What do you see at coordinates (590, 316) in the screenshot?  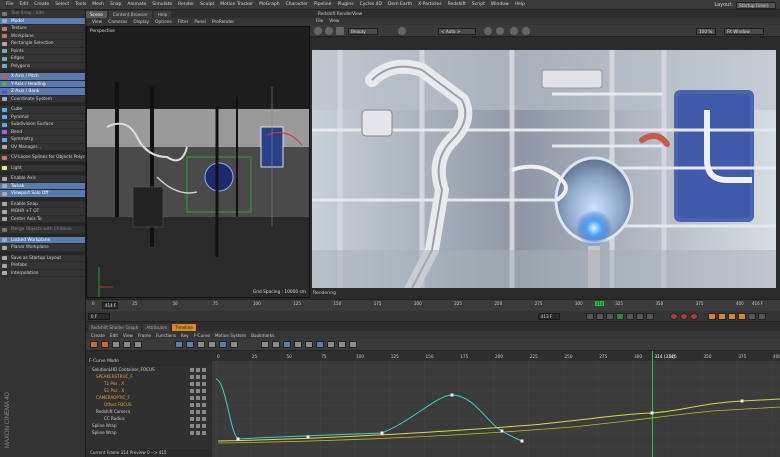 I see `goto-start-button` at bounding box center [590, 316].